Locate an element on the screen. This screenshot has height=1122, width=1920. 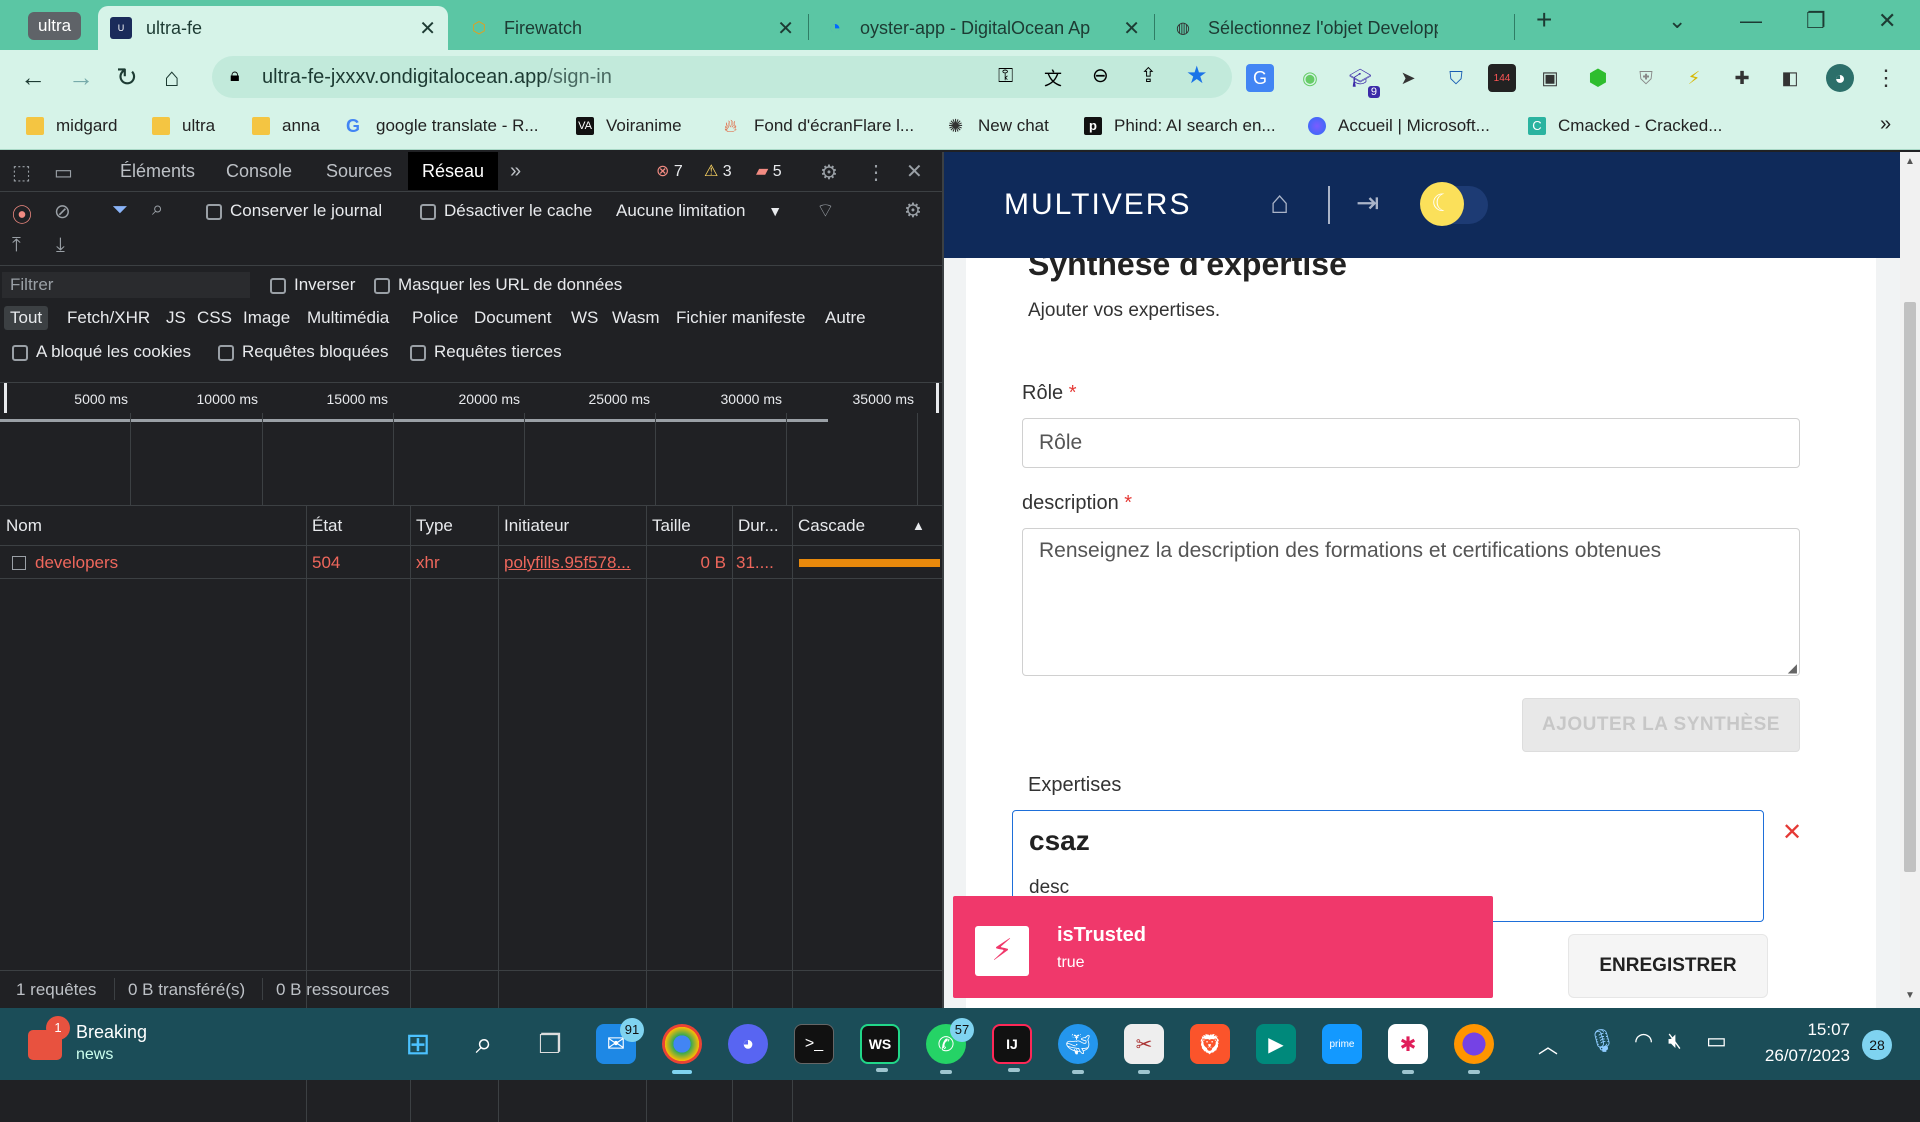
issues-count: ▰ 5 is located at coordinates (769, 171).